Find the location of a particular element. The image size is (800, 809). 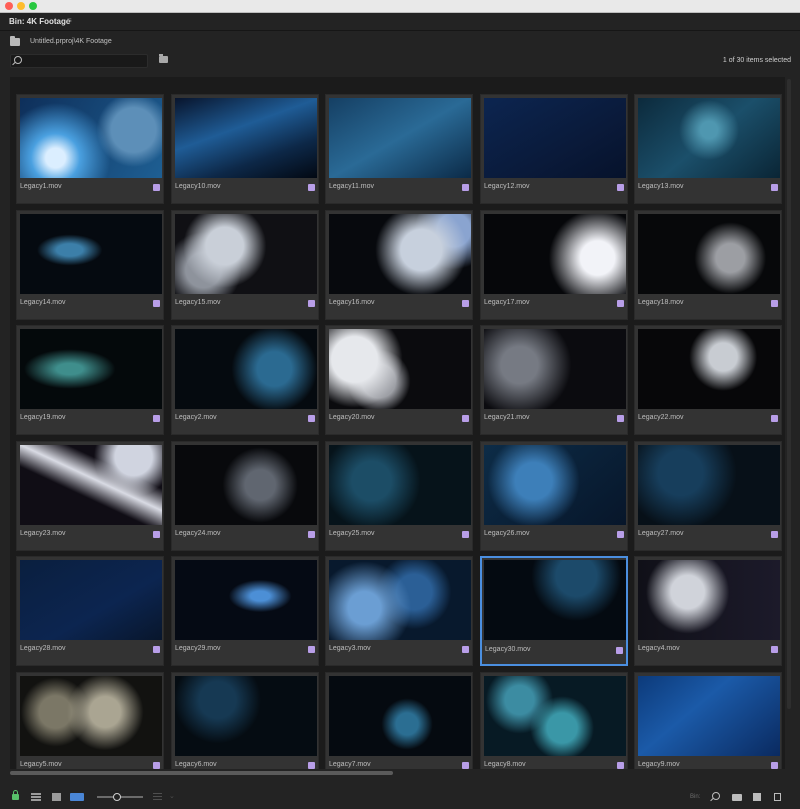

clip-tile: Legacy2.mov is located at coordinates (245, 380).